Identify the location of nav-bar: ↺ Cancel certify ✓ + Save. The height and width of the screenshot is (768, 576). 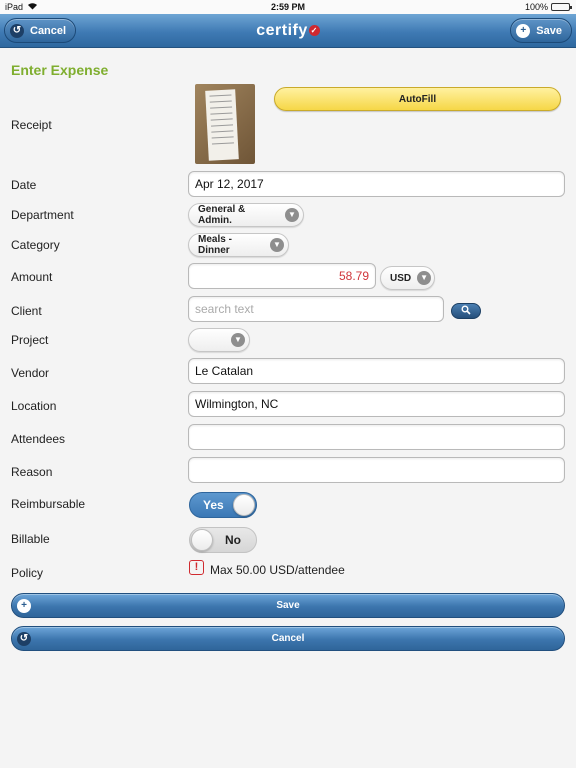
(288, 31).